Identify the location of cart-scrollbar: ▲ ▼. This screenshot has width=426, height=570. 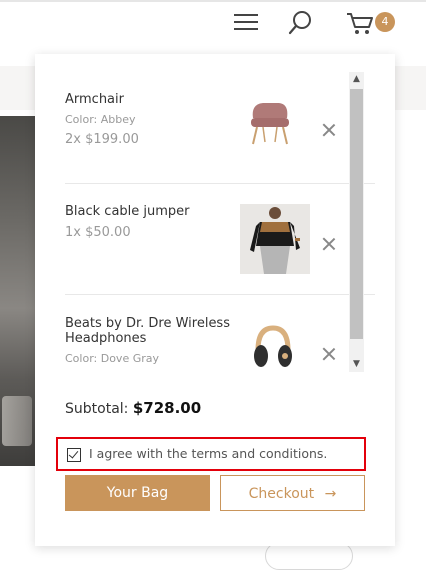
(356, 222).